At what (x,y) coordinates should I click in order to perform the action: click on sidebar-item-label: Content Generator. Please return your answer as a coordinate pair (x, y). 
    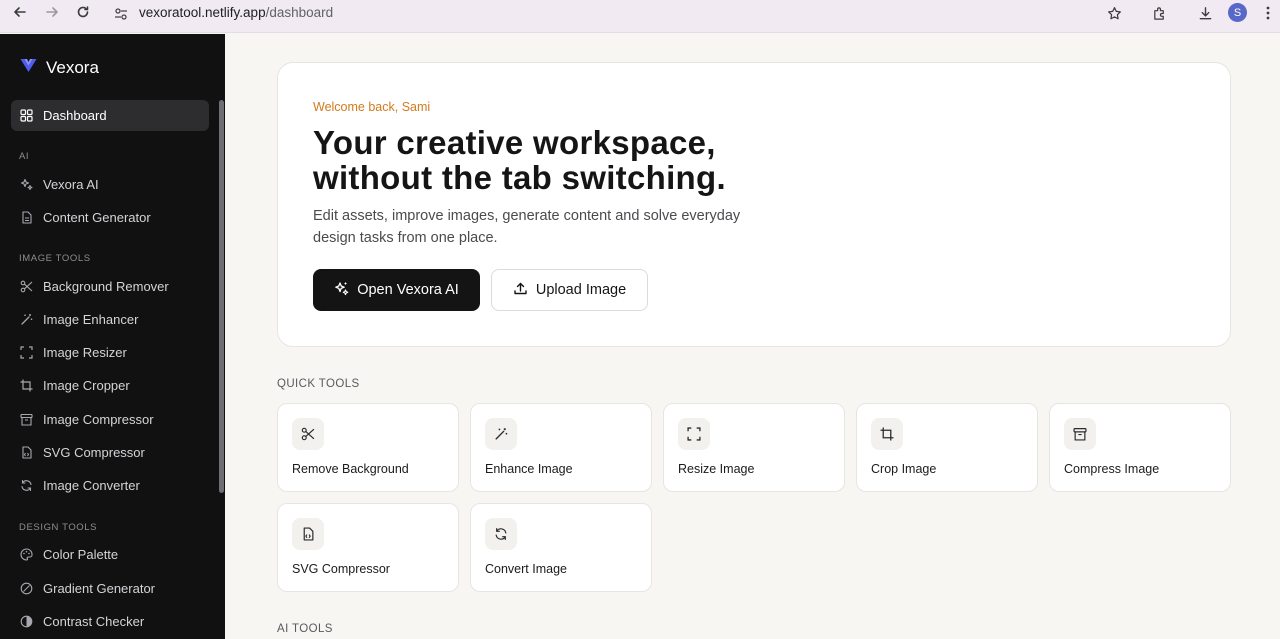
    Looking at the image, I should click on (97, 217).